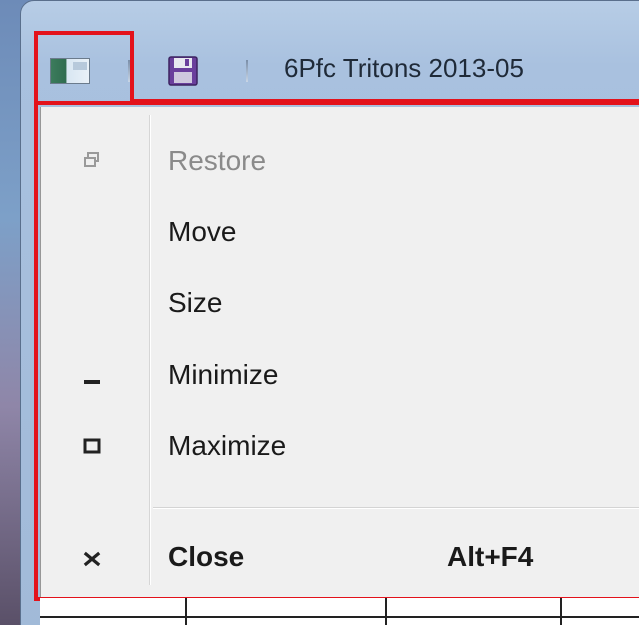 The width and height of the screenshot is (639, 625). Describe the element at coordinates (339, 611) in the screenshot. I see `background-grid` at that location.